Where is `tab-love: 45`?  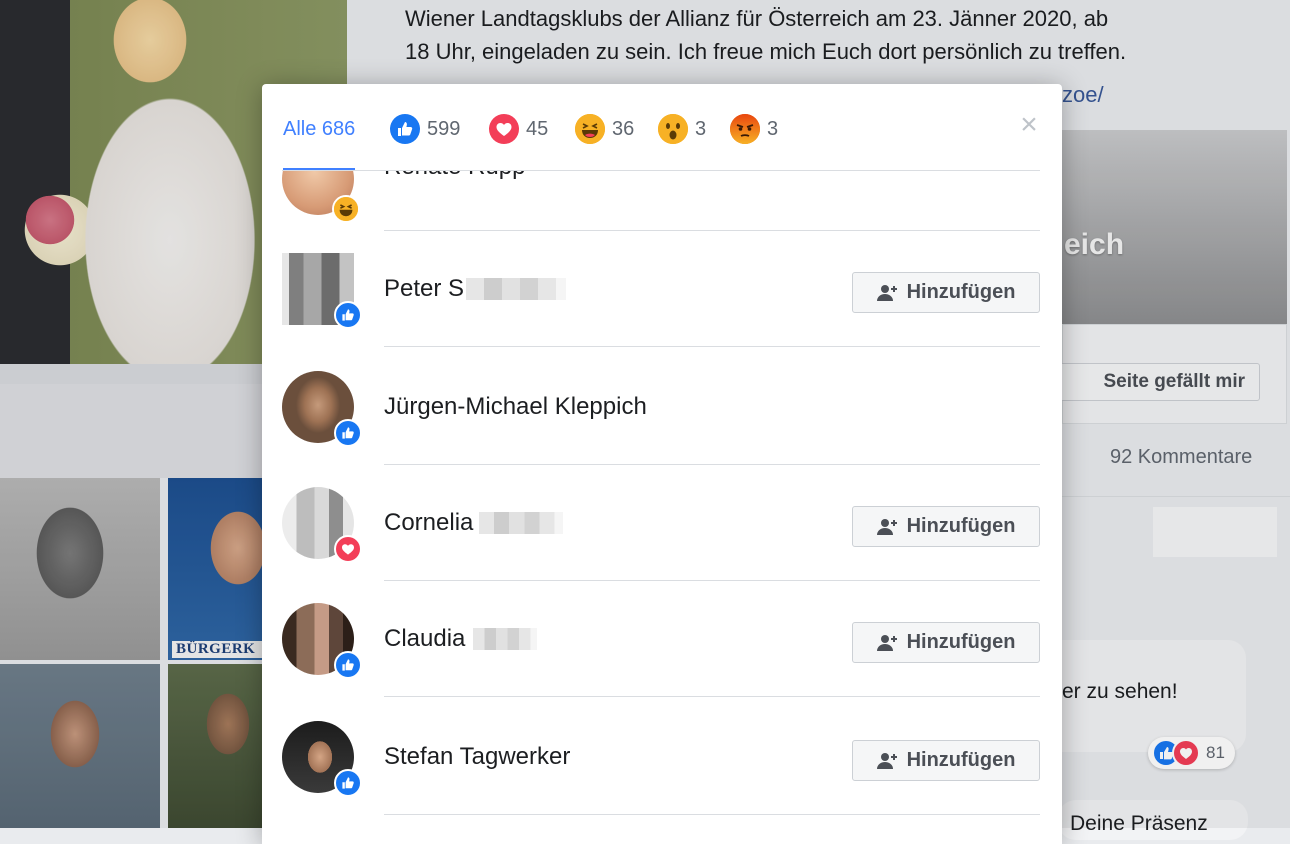
tab-love: 45 is located at coordinates (518, 129).